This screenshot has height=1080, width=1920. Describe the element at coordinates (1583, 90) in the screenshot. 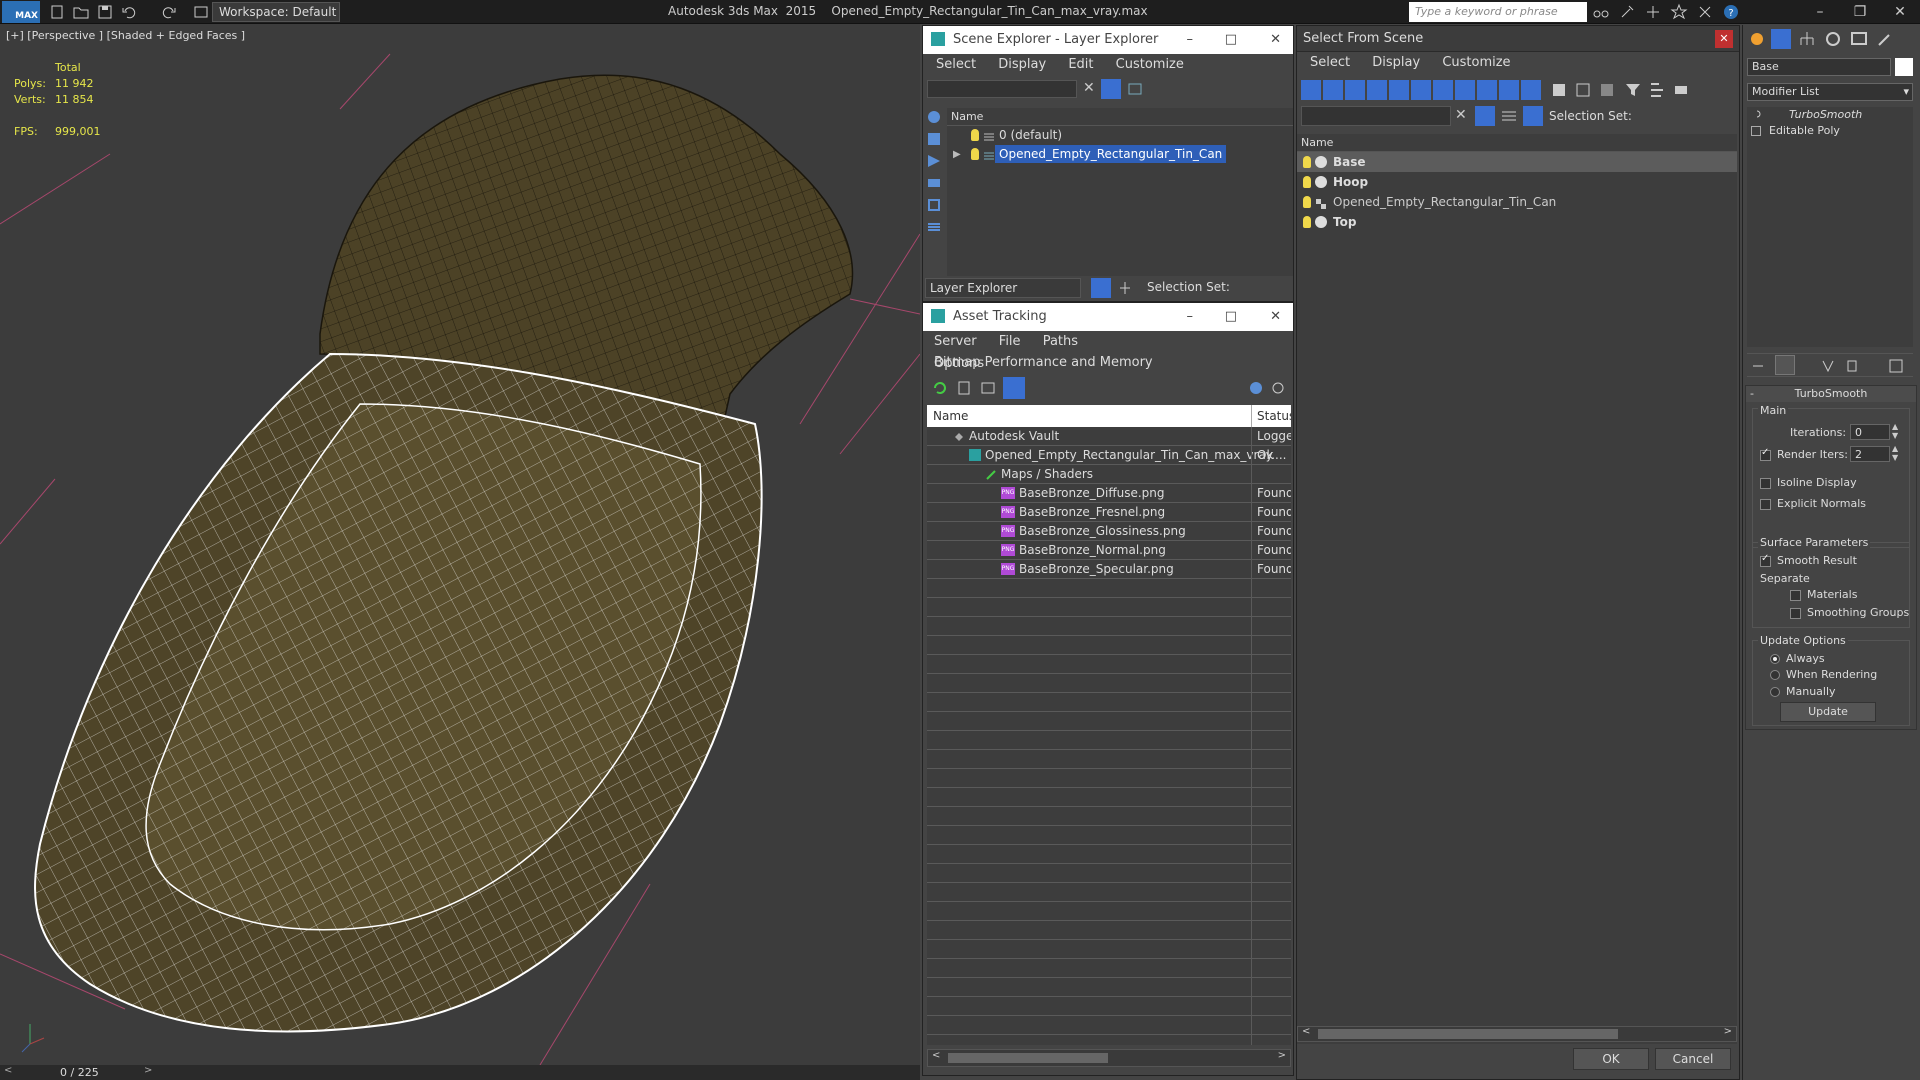

I see `select-none-icon` at that location.